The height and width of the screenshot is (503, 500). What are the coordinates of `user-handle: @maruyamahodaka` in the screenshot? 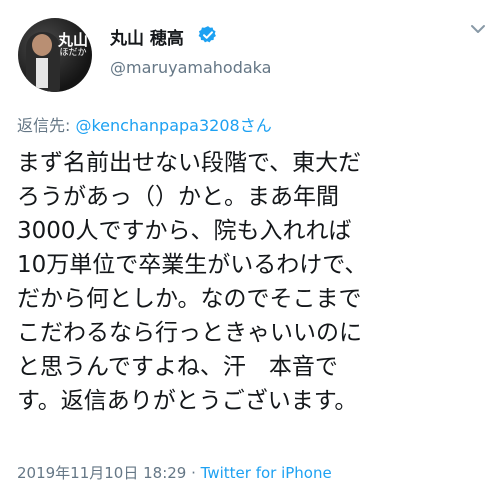 It's located at (190, 67).